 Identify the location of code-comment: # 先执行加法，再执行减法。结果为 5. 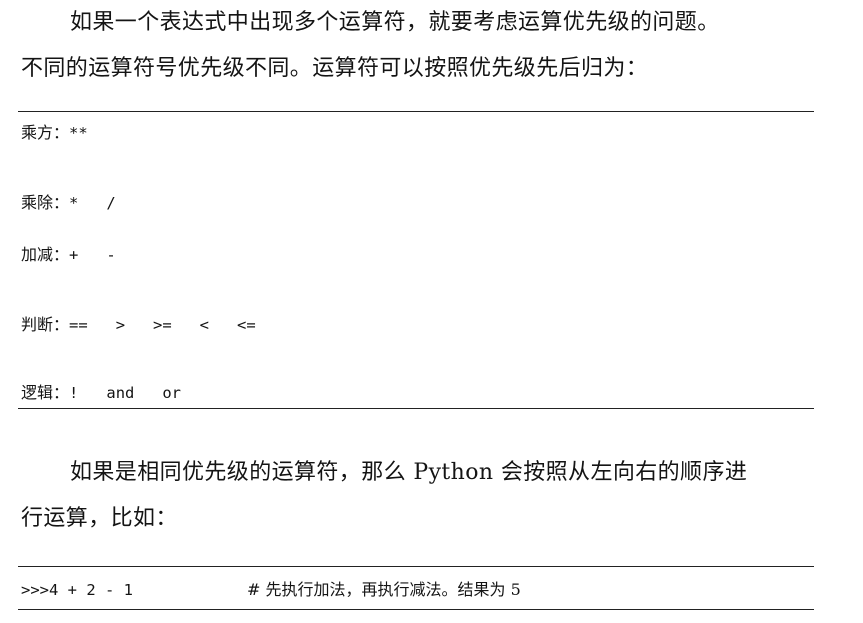
(384, 589).